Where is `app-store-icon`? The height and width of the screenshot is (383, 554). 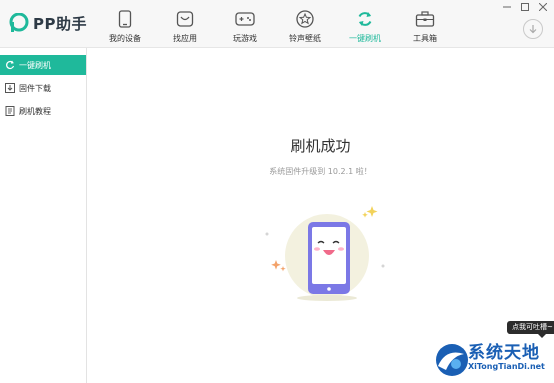 app-store-icon is located at coordinates (185, 19).